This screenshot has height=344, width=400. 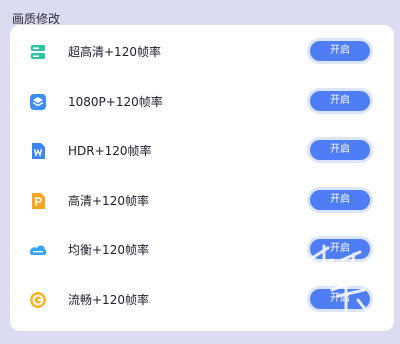 I want to click on blue-cloud-icon, so click(x=38, y=250).